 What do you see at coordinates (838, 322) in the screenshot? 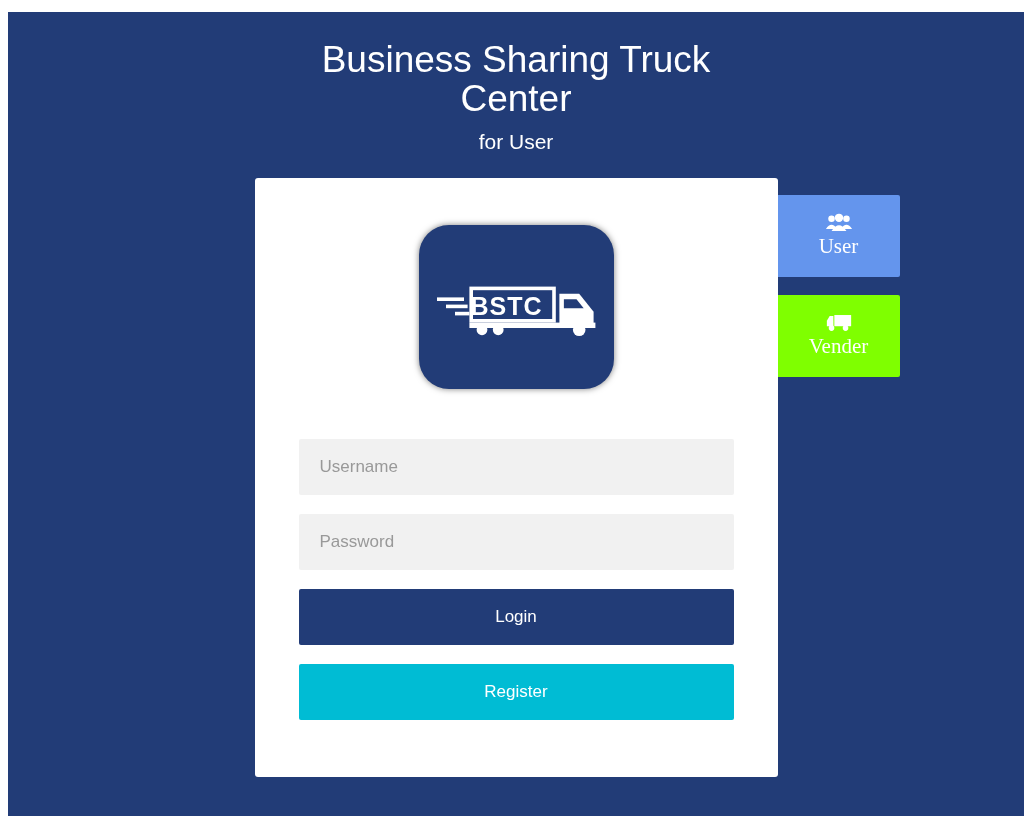
I see `truck-icon` at bounding box center [838, 322].